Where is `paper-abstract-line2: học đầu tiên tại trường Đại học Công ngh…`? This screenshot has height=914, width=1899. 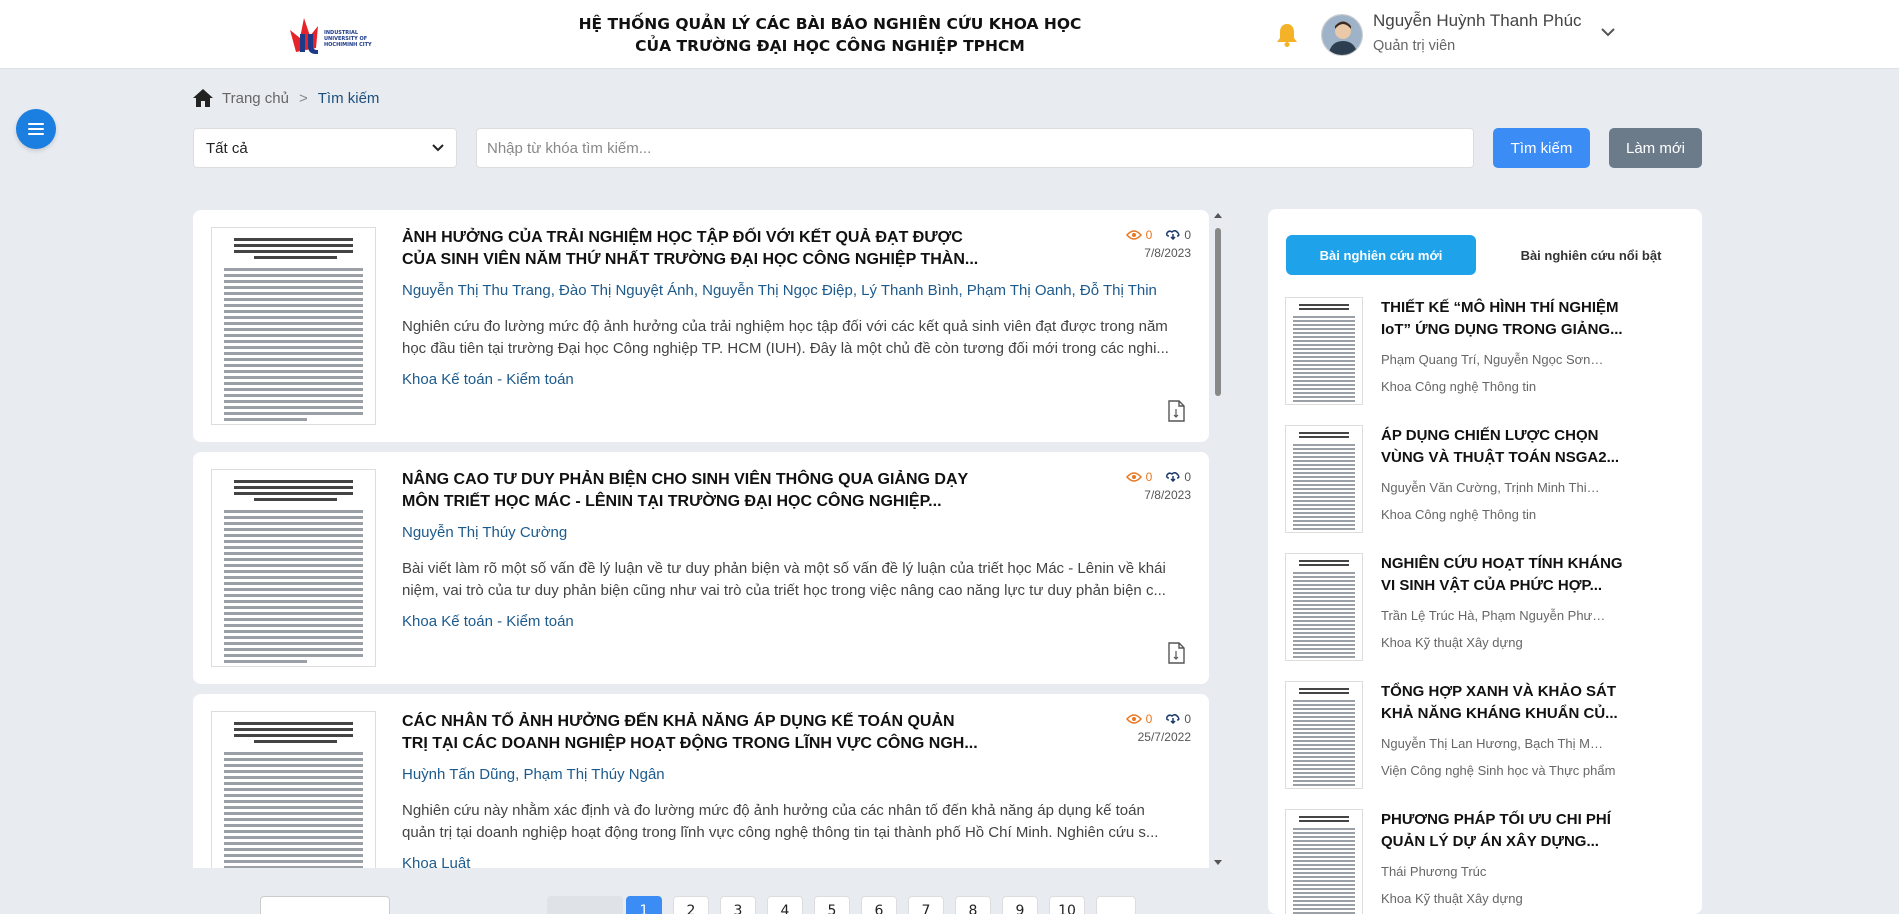 paper-abstract-line2: học đầu tiên tại trường Đại học Công ngh… is located at coordinates (785, 348).